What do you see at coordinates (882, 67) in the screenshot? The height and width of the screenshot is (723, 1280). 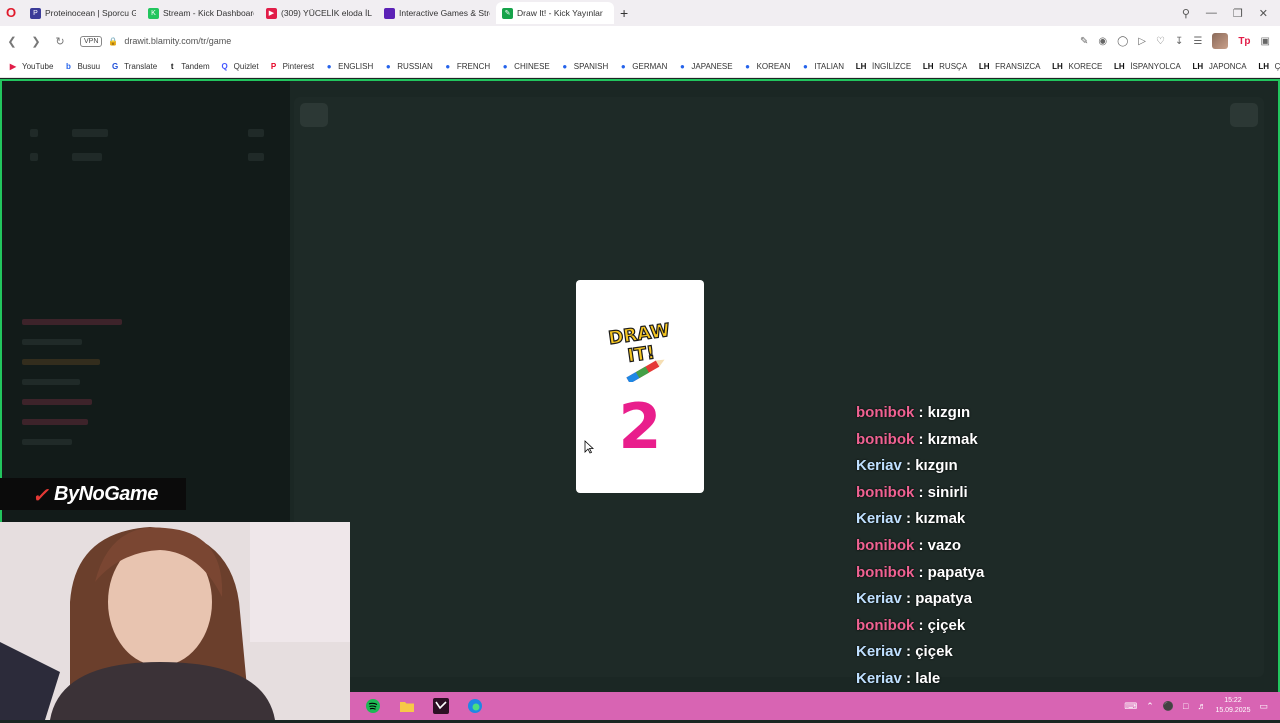 I see `bookmark-item: LH İNGİLİZCE` at bounding box center [882, 67].